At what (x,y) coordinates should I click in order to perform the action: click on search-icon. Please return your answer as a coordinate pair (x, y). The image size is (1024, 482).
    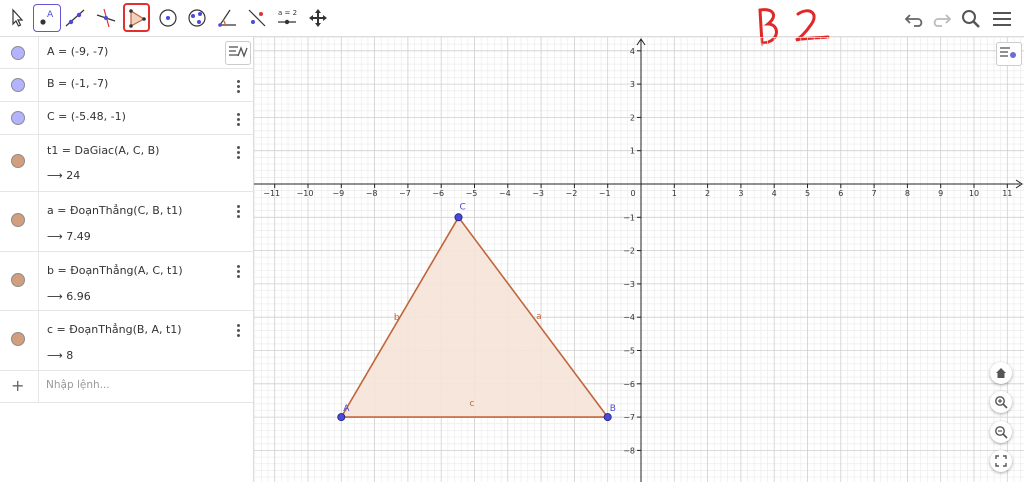
    Looking at the image, I should click on (971, 19).